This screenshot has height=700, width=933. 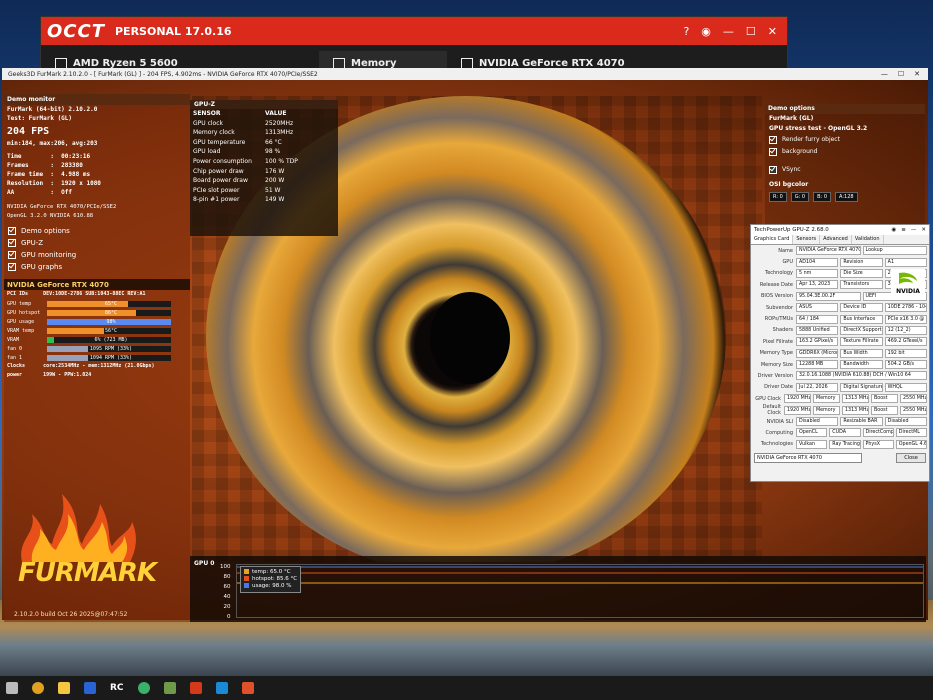 I want to click on info-fields: 12288 MB Bandwidth 504.2 GB/s, so click(x=861, y=365).